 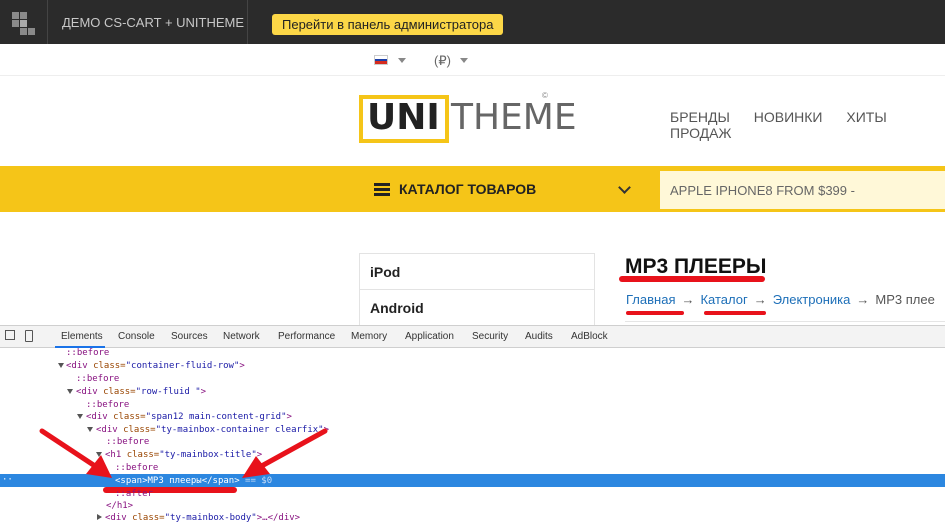 What do you see at coordinates (75, 453) in the screenshot?
I see `left-red-arrow-icon` at bounding box center [75, 453].